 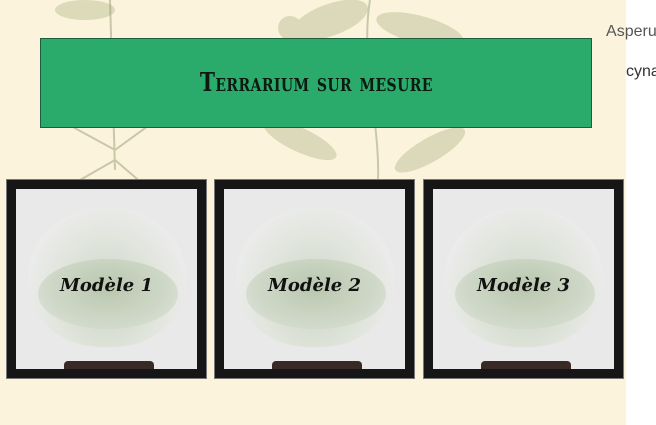 I want to click on model-card-label: Modèle 2, so click(x=314, y=285).